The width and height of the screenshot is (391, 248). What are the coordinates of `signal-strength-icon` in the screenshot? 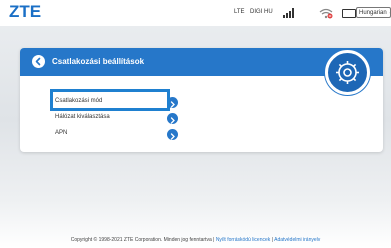 It's located at (290, 13).